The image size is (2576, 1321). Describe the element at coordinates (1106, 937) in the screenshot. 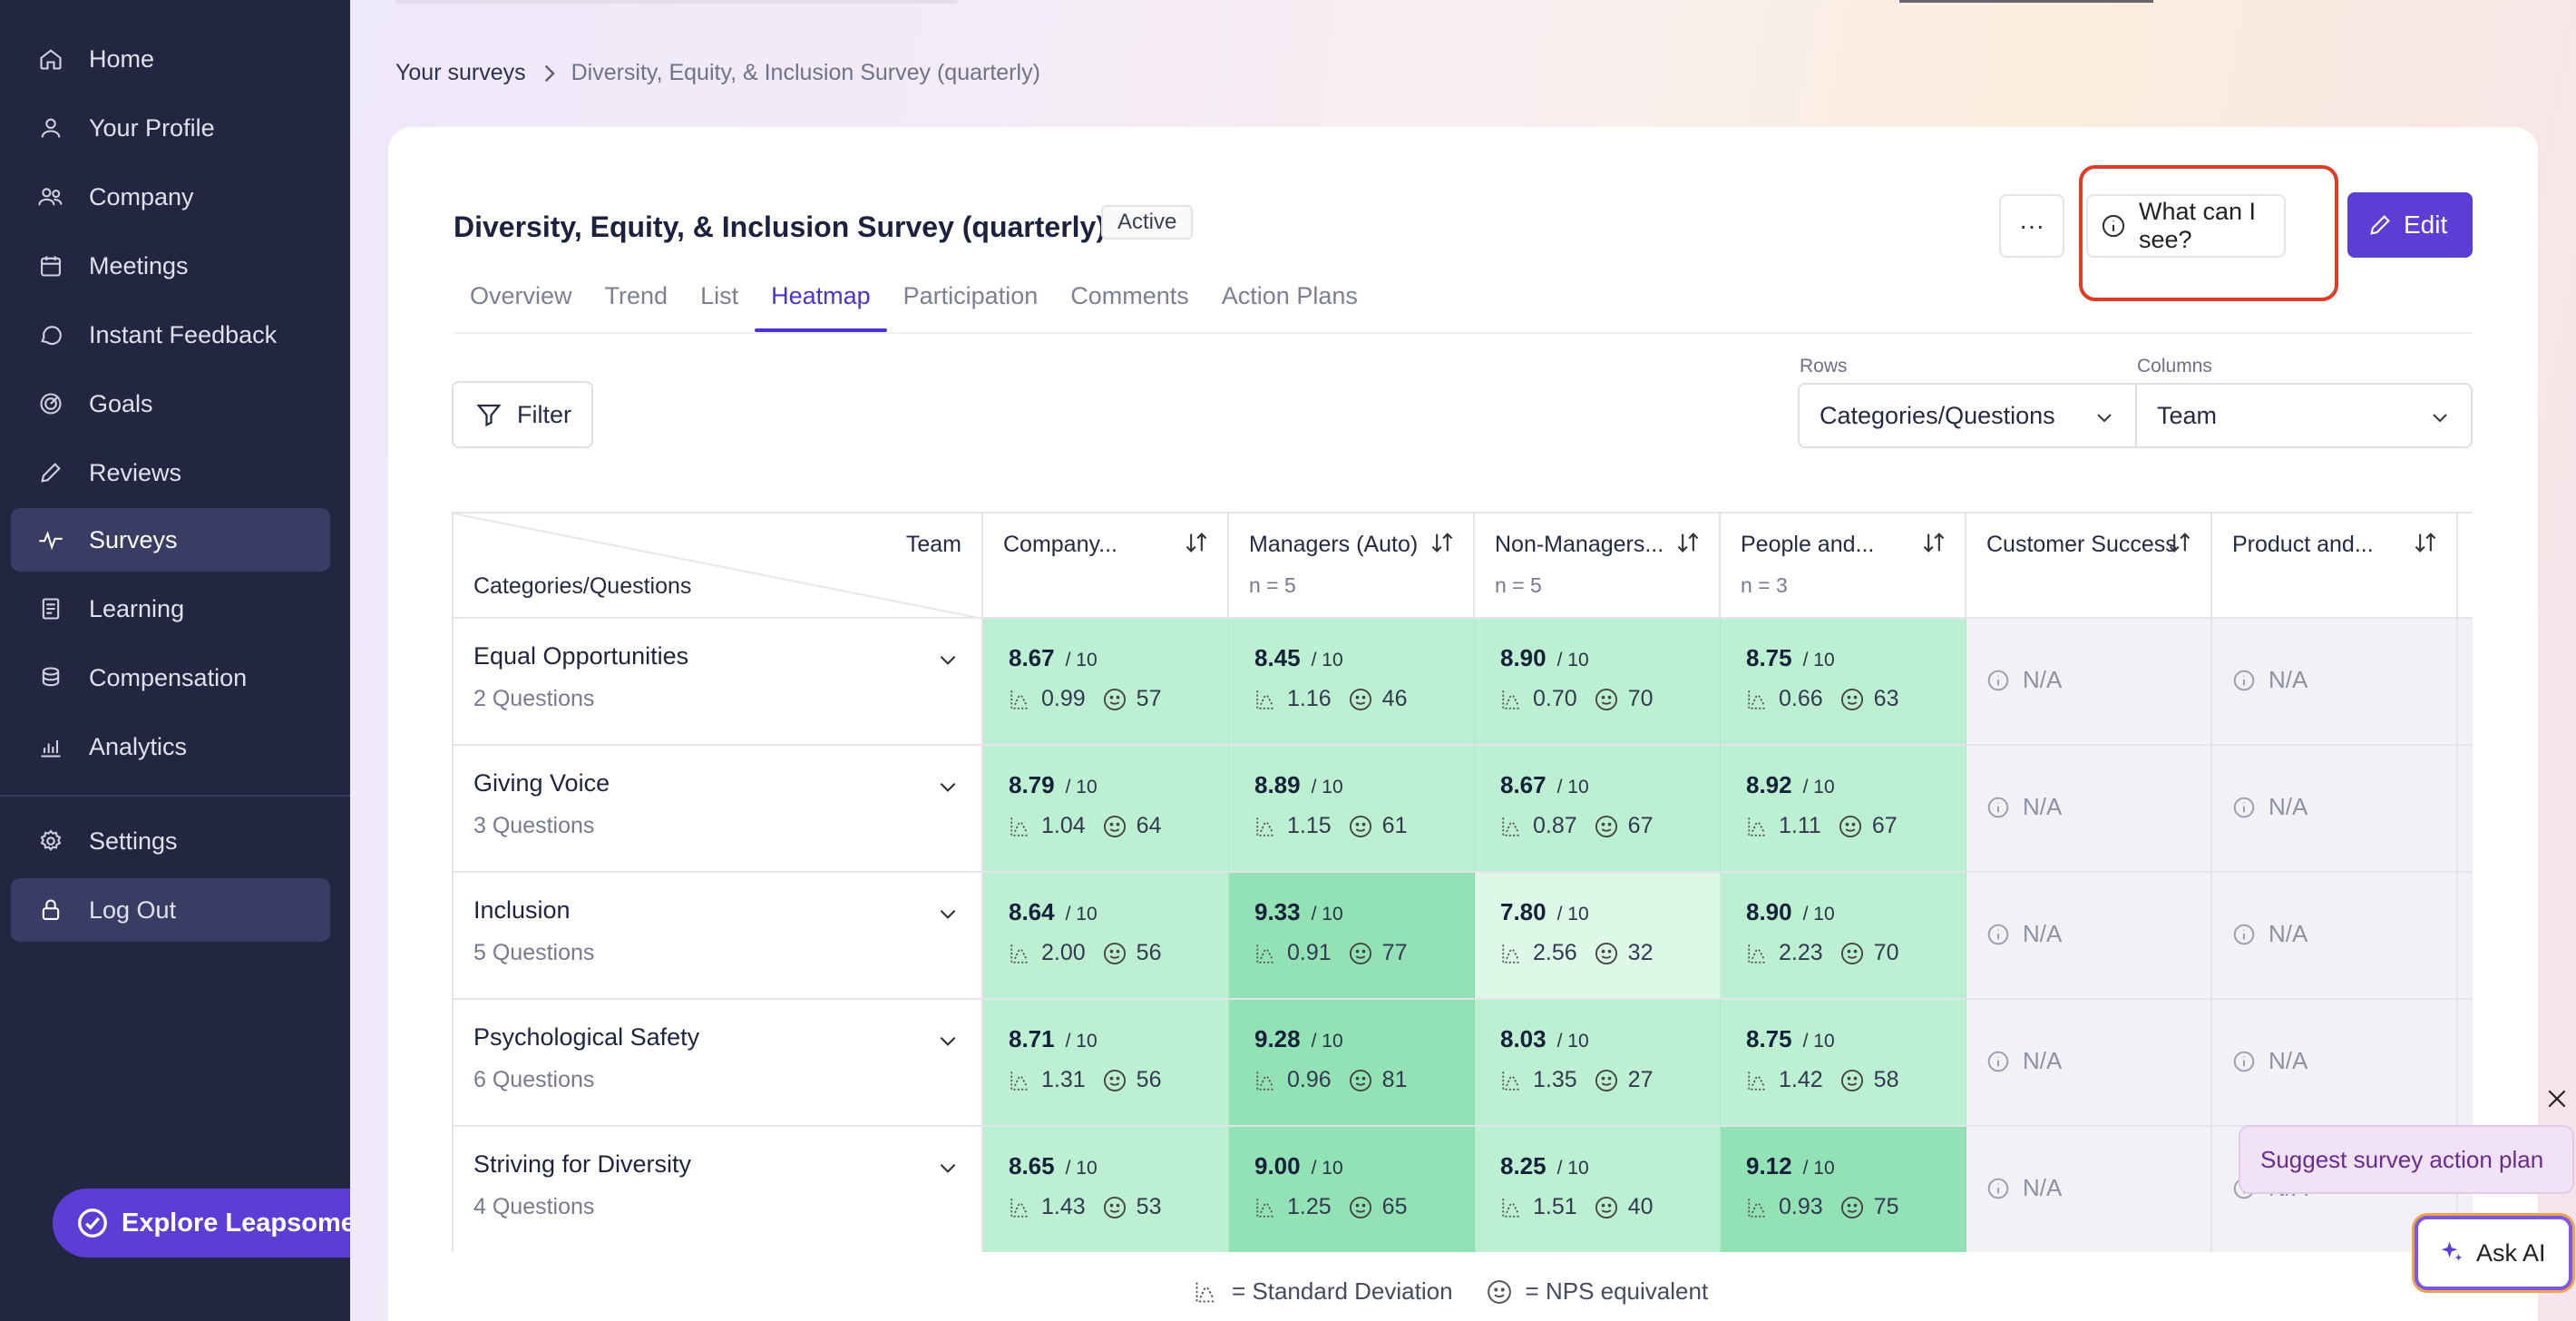

I see `heatmap-cell: 8.64 / 10 2.00 56` at that location.